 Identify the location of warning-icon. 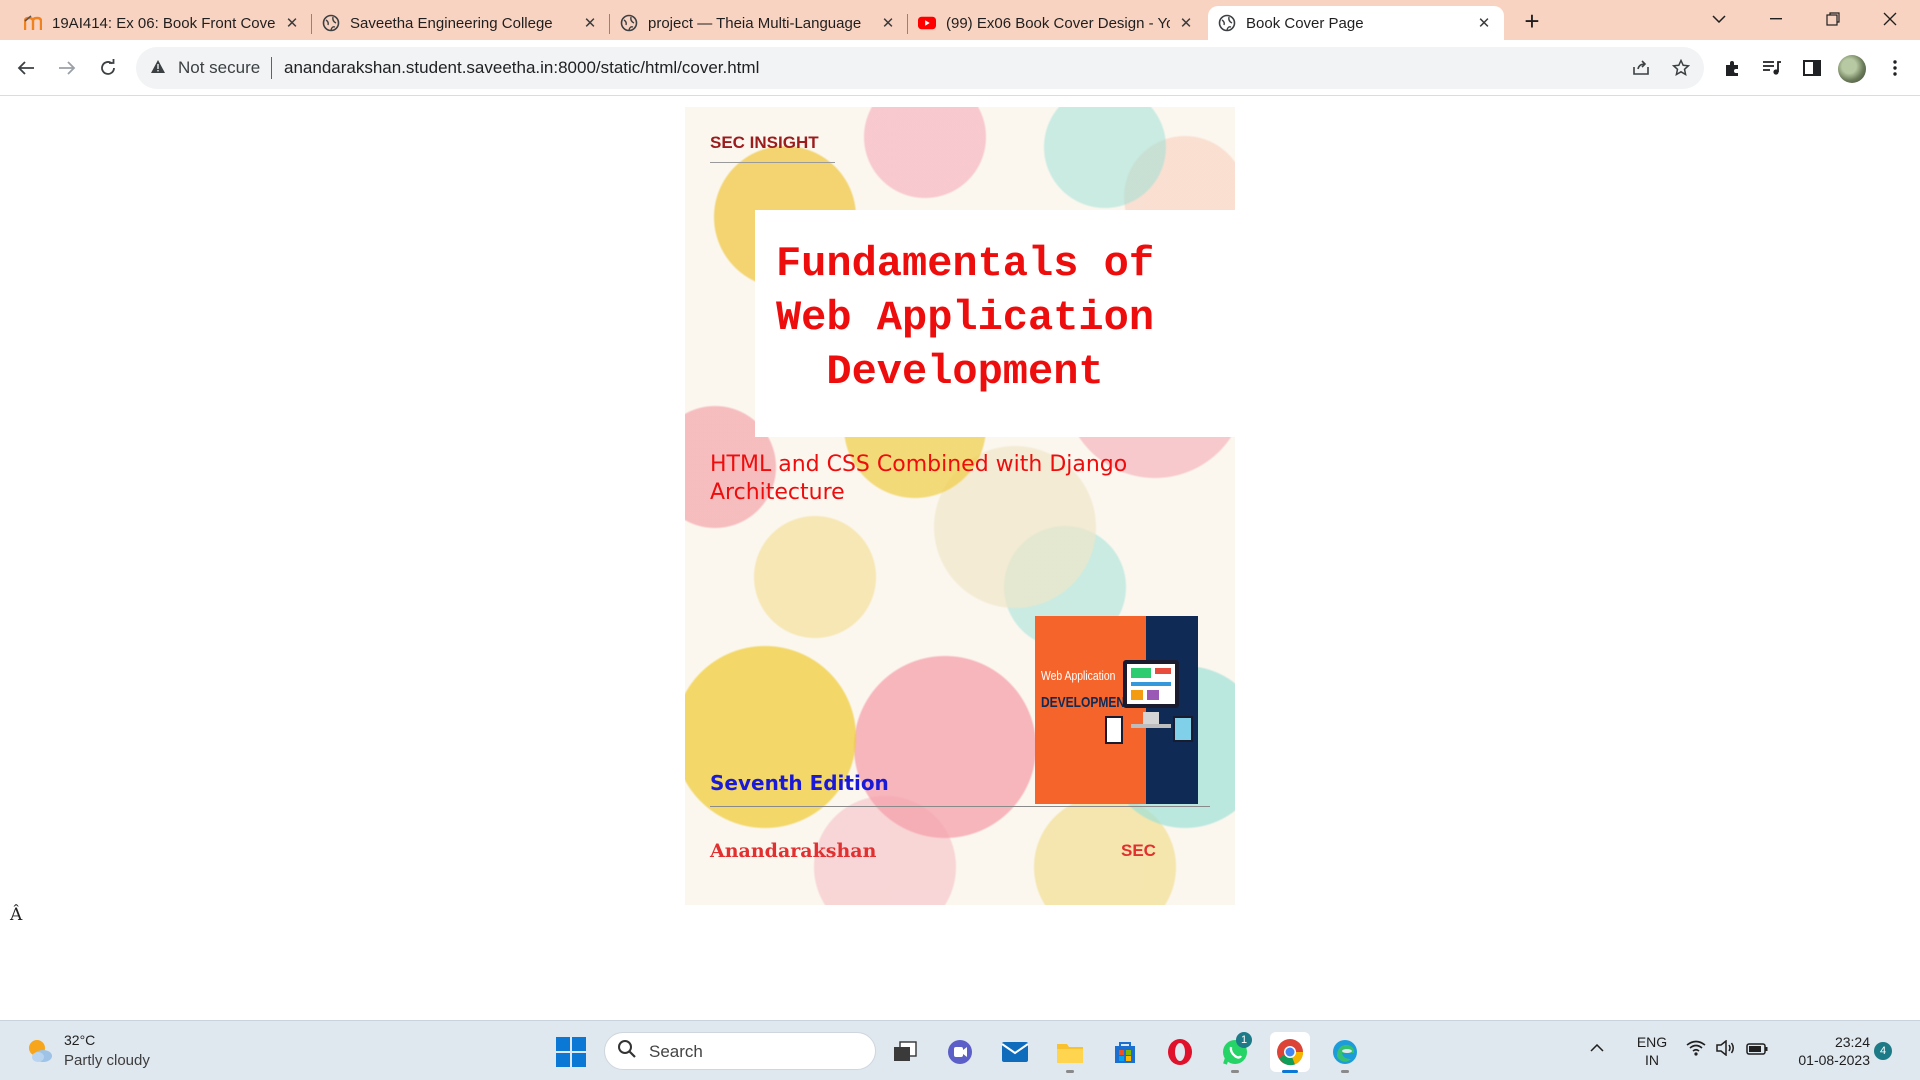
(158, 68).